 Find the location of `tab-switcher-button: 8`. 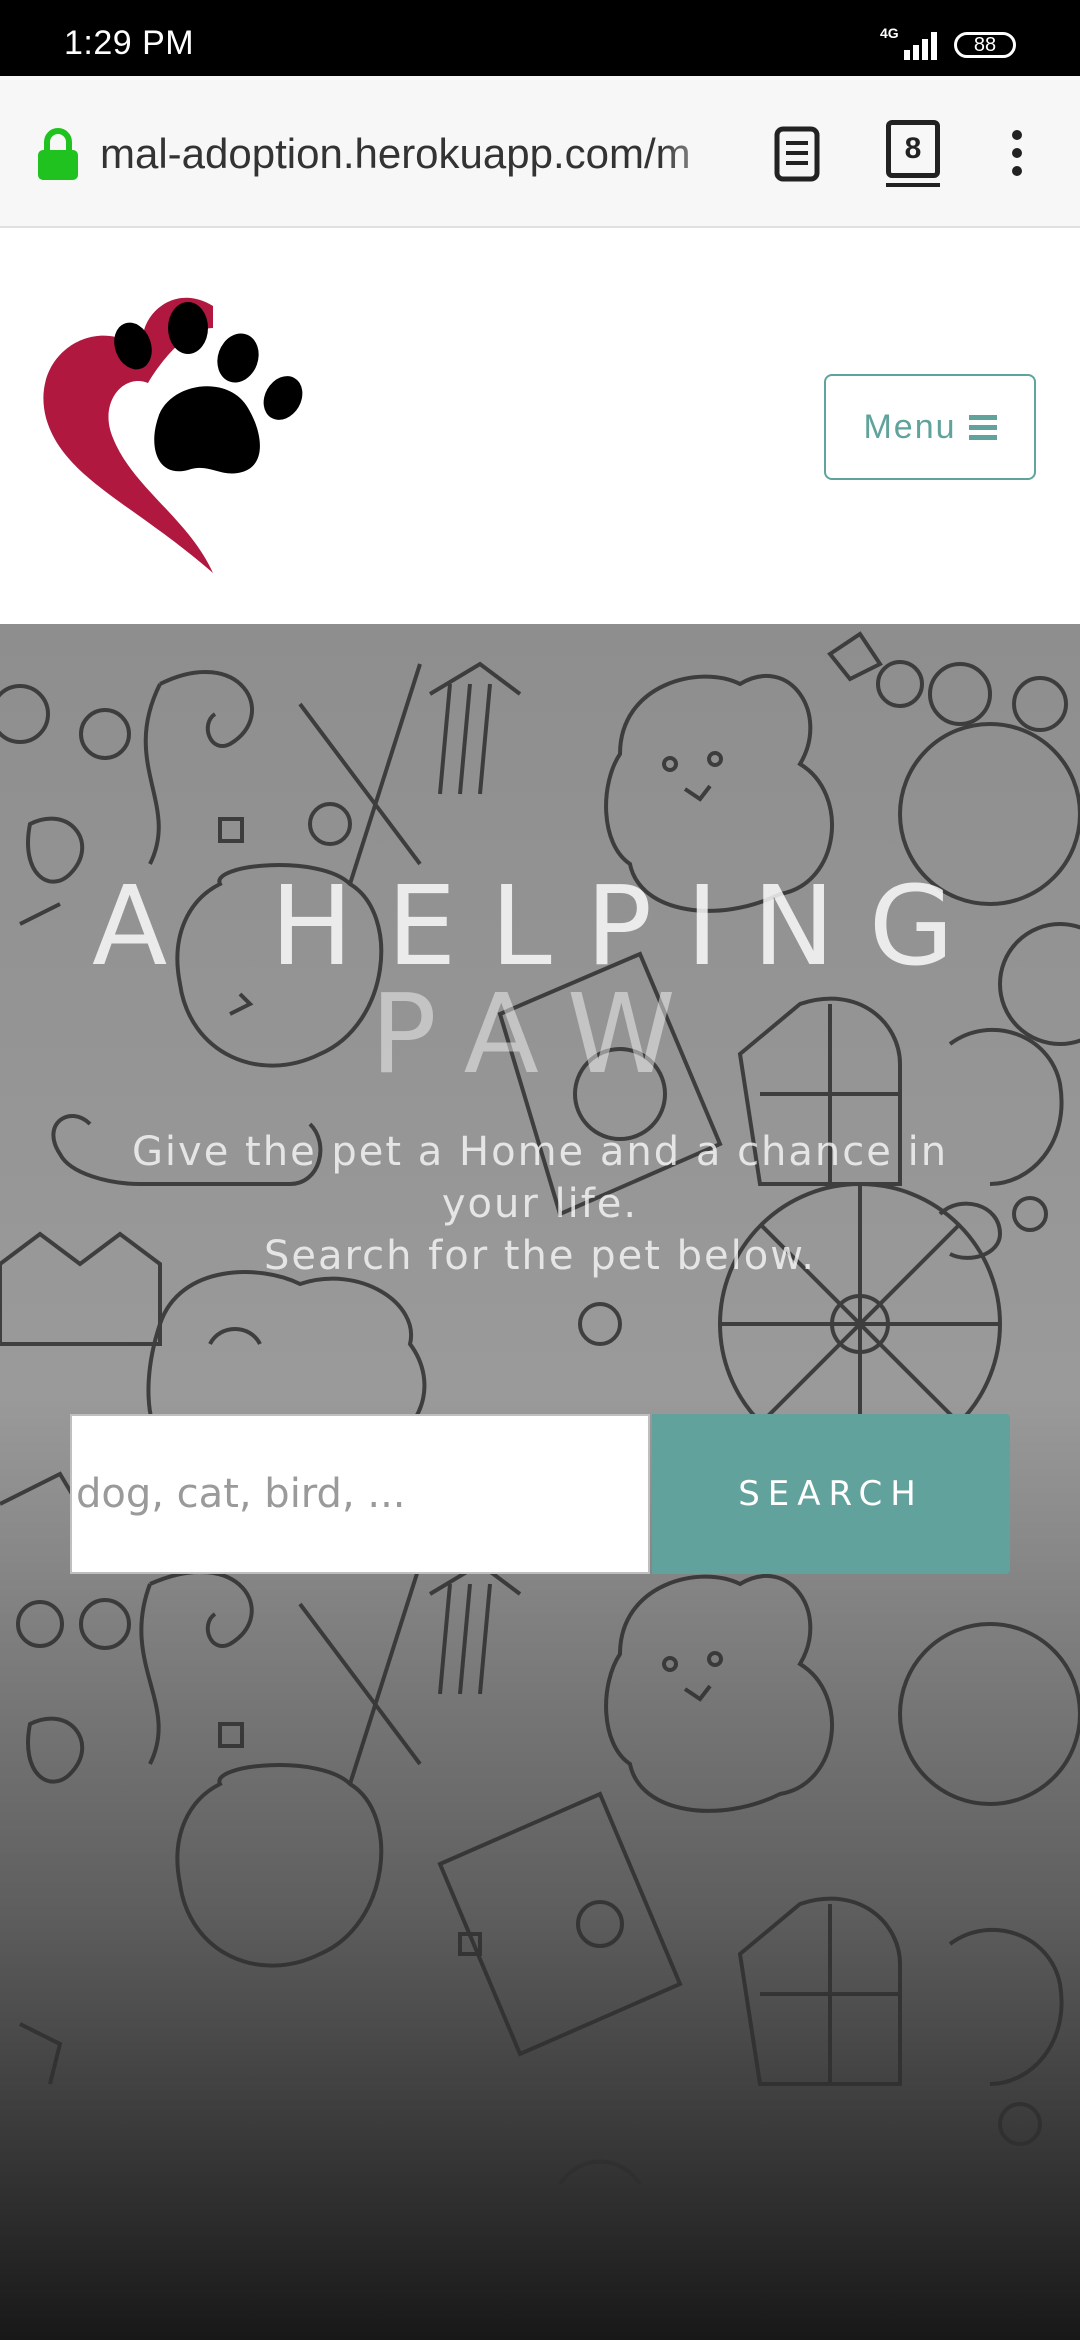

tab-switcher-button: 8 is located at coordinates (913, 153).